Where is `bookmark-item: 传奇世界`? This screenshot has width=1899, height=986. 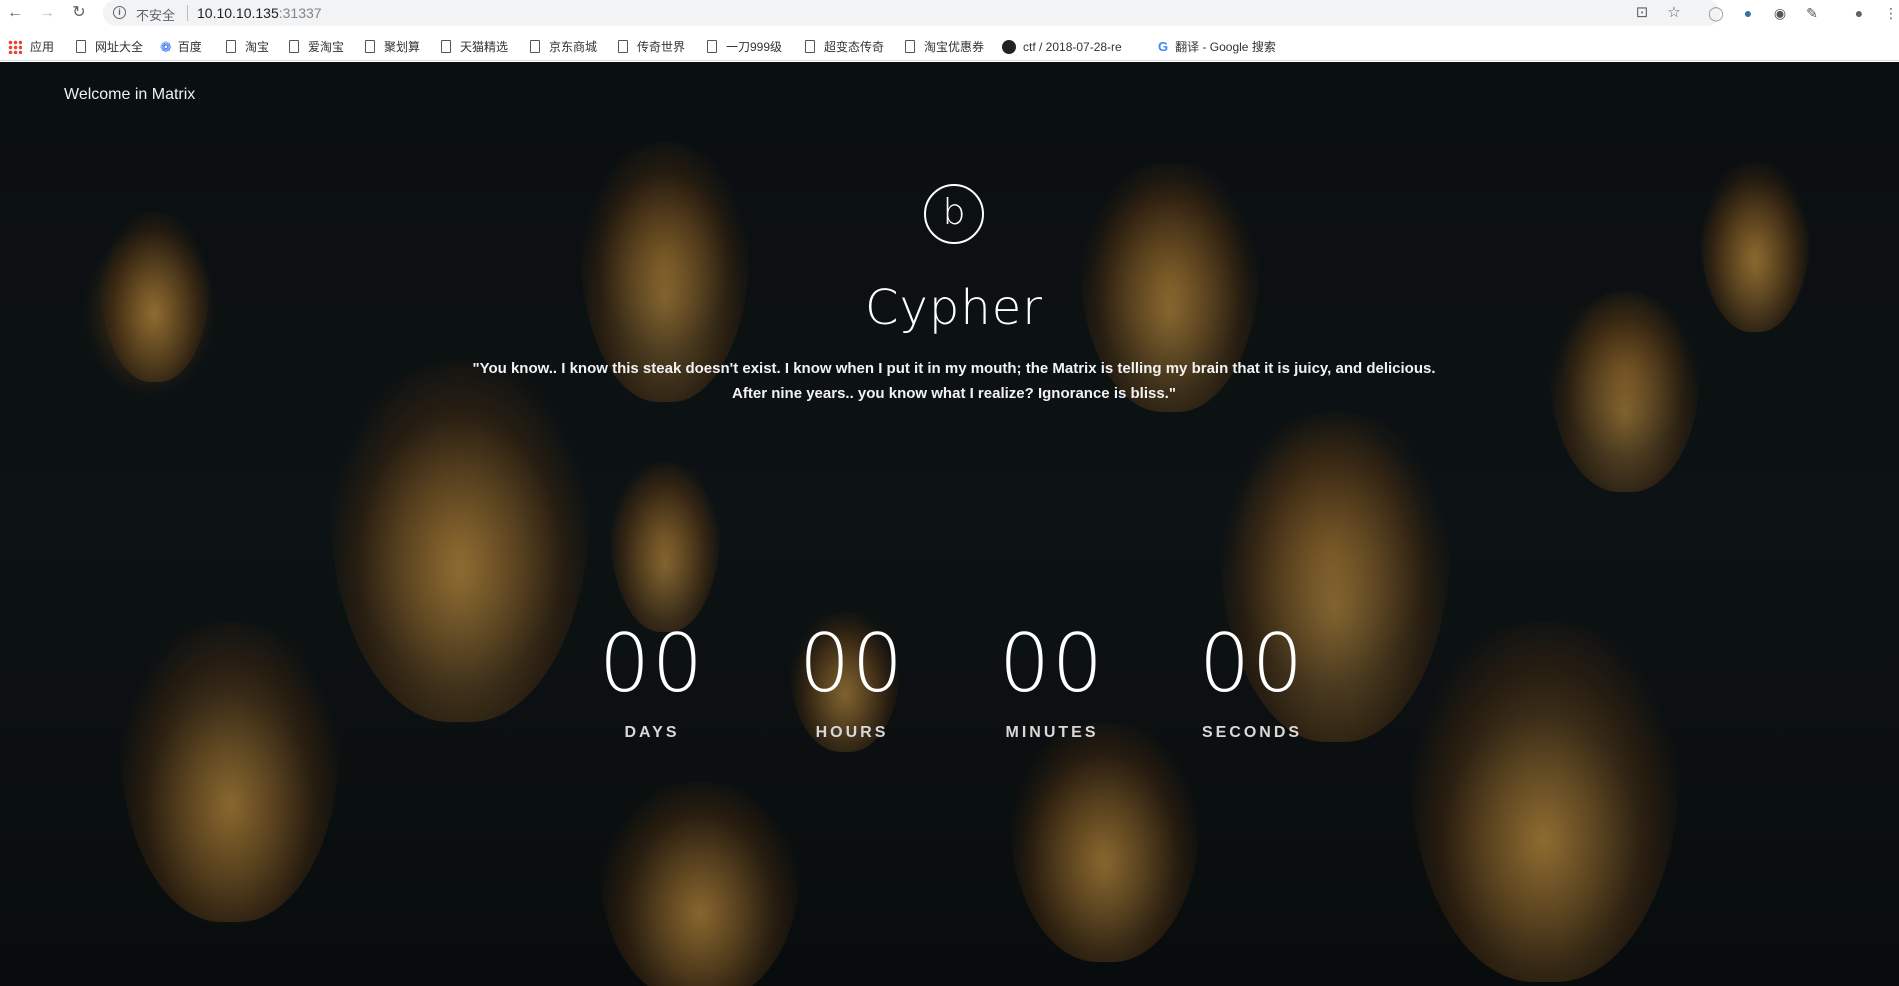 bookmark-item: 传奇世界 is located at coordinates (651, 47).